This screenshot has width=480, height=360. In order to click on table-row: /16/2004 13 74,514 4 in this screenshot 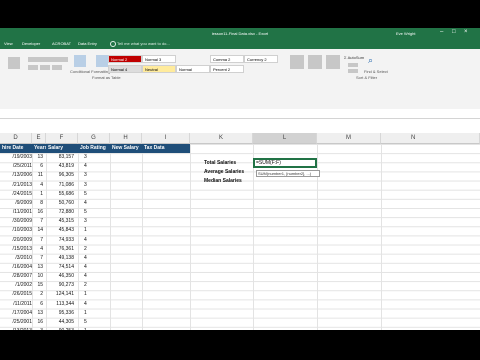, I will do `click(240, 267)`.